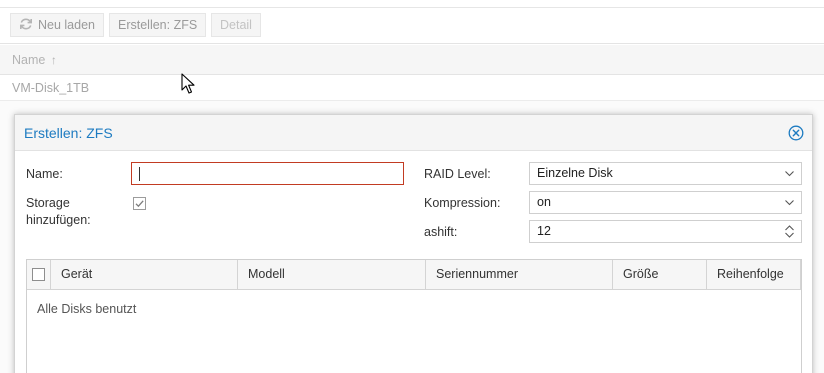  I want to click on table-row: VM-Disk_1TB, so click(412, 88).